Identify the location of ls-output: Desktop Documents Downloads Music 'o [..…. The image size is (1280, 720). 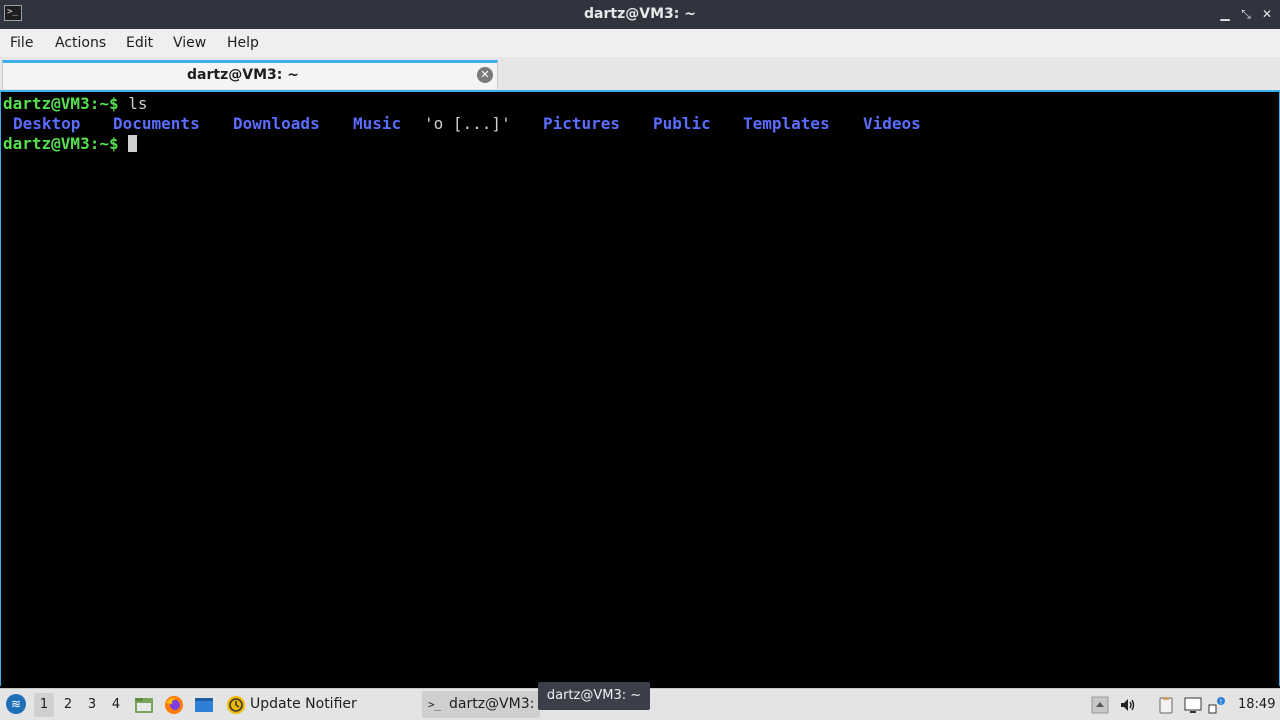
(638, 124).